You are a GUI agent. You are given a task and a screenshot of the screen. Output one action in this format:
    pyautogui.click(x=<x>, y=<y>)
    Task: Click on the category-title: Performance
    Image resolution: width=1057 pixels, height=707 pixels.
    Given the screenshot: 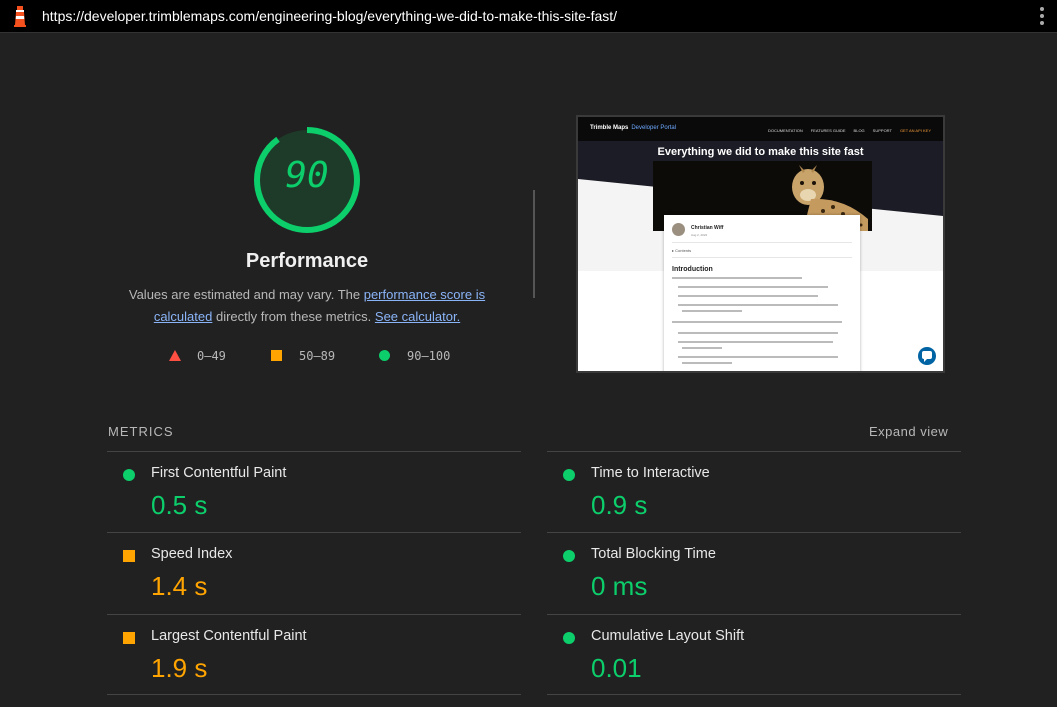 What is the action you would take?
    pyautogui.click(x=307, y=261)
    